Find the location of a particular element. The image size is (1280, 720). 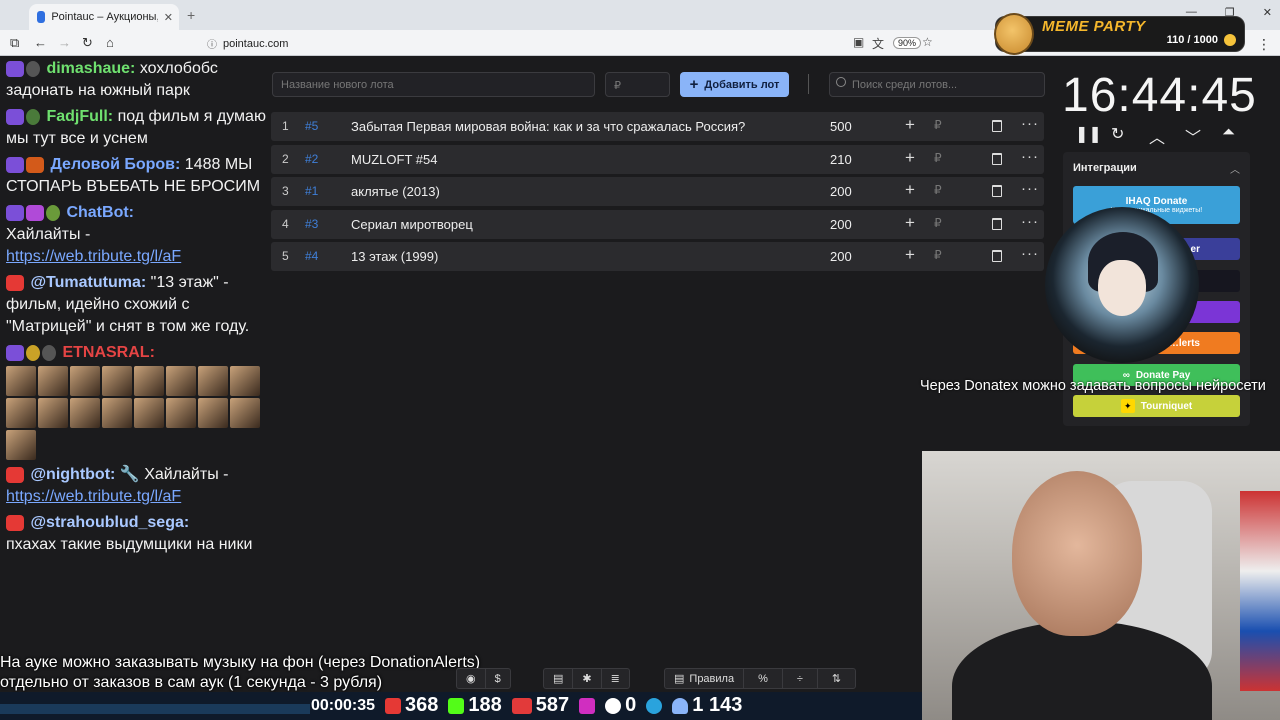

reader-mode-icon: ▣ is located at coordinates (858, 42).